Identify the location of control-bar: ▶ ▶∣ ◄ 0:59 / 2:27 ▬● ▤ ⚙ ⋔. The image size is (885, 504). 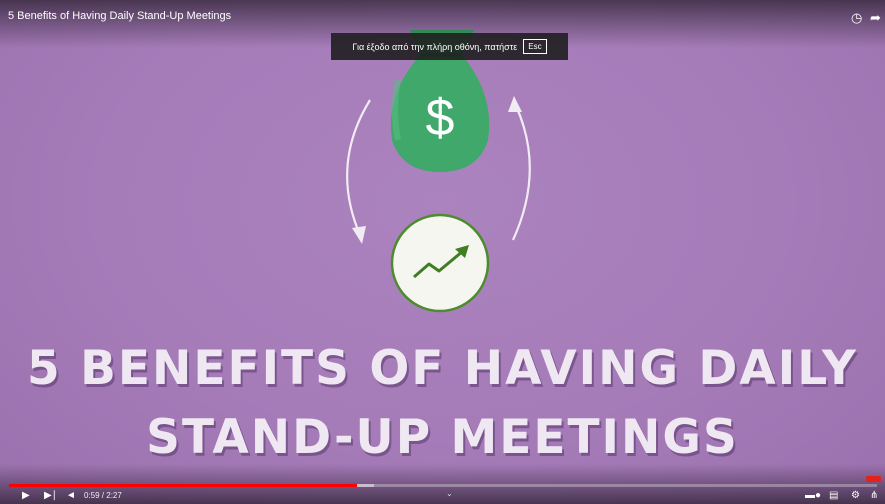
(442, 497).